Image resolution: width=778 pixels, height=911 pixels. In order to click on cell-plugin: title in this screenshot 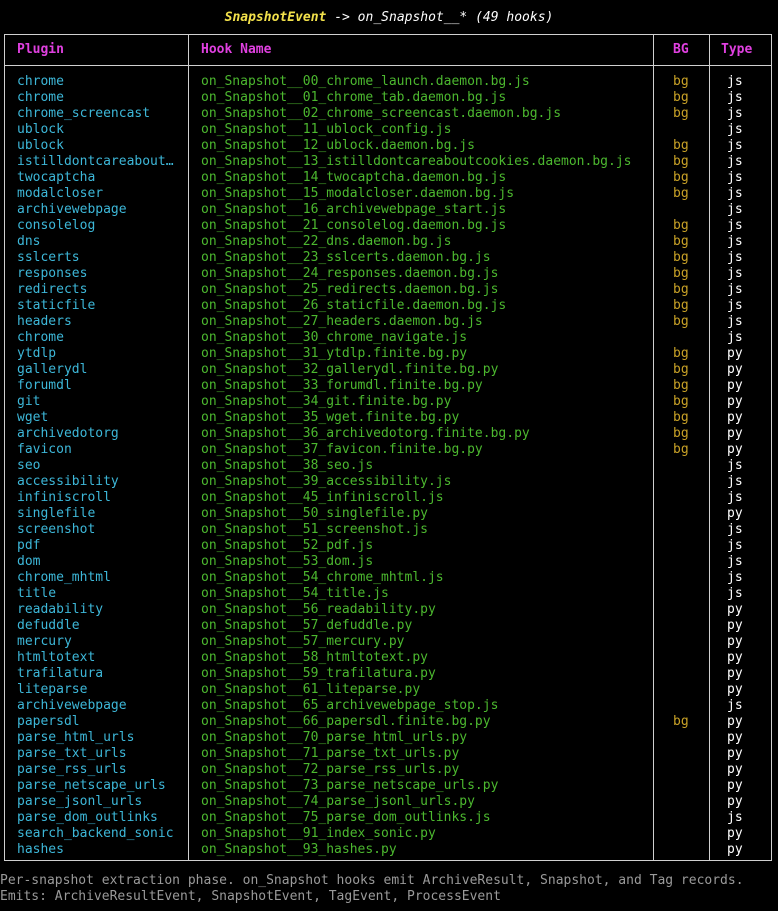, I will do `click(37, 593)`.